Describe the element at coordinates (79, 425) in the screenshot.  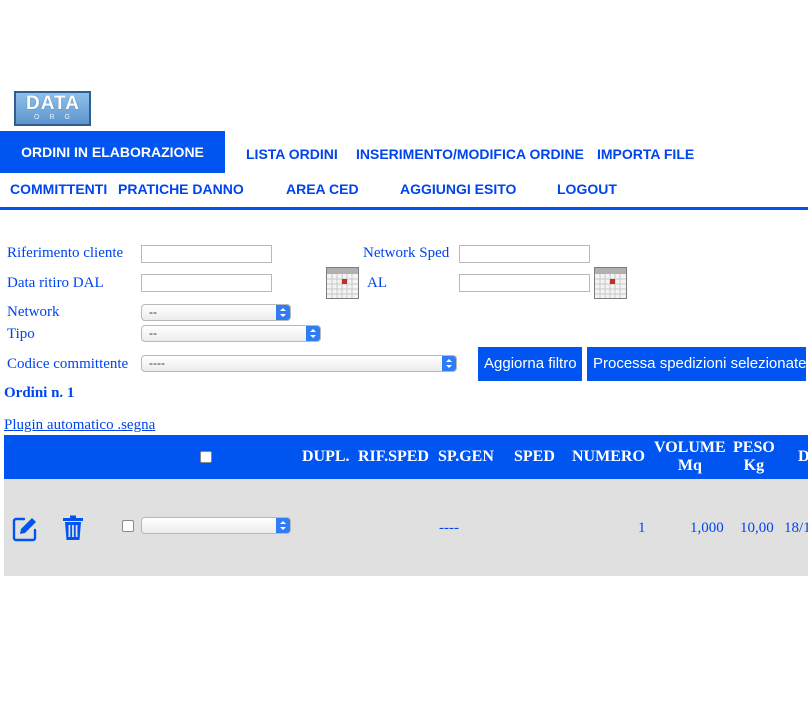
I see `plugin-automatico-link: Plugin automatico .segna` at that location.